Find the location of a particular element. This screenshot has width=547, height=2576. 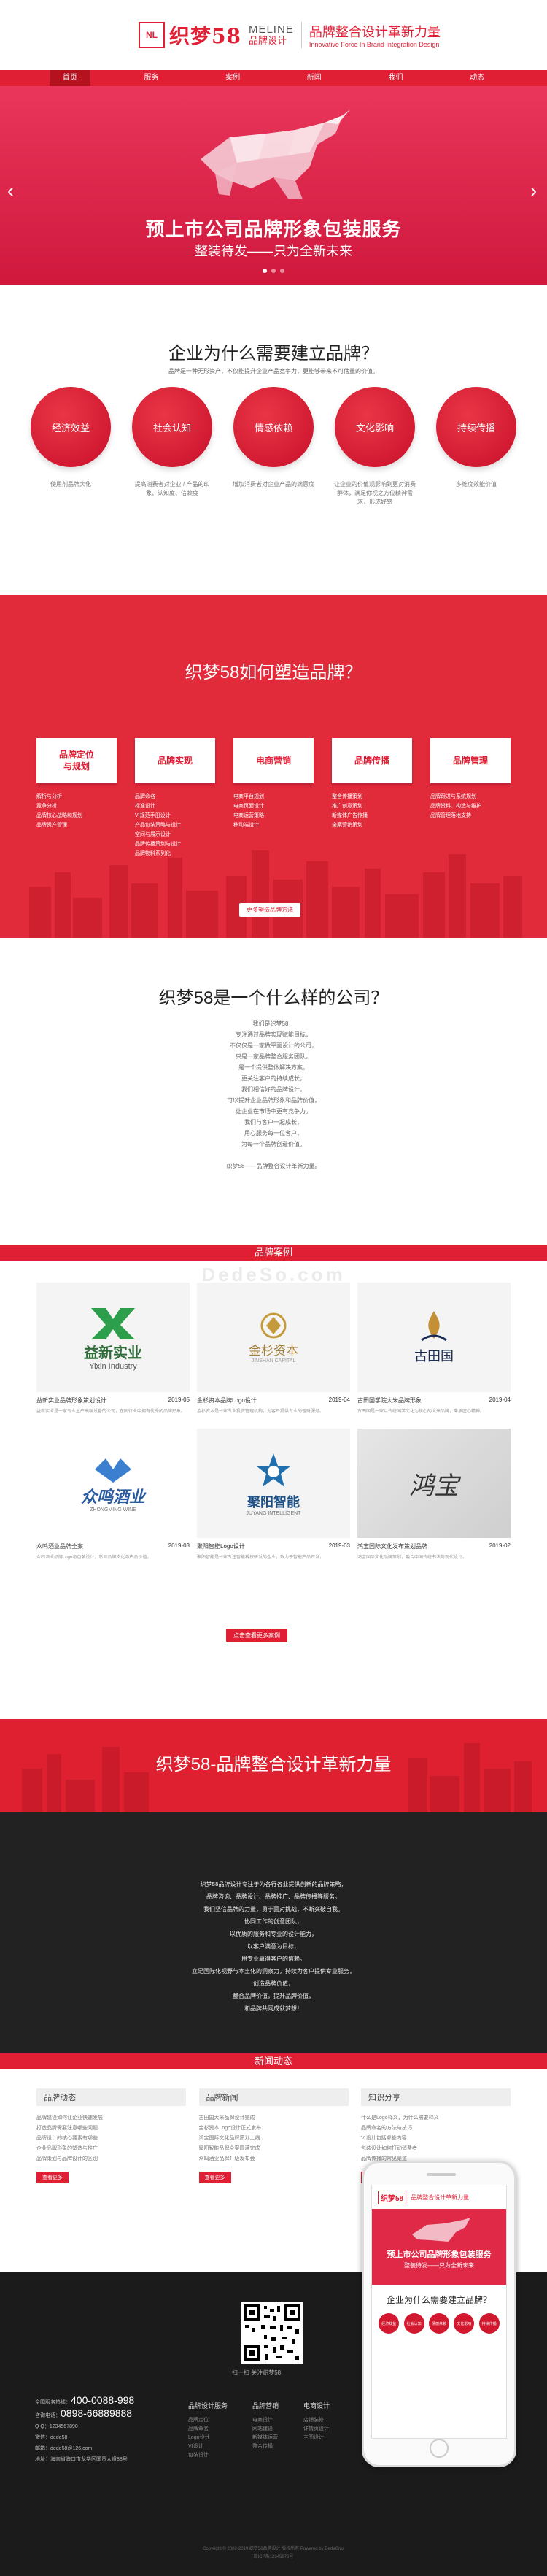

footer-link: Logo设计 is located at coordinates (208, 2438).